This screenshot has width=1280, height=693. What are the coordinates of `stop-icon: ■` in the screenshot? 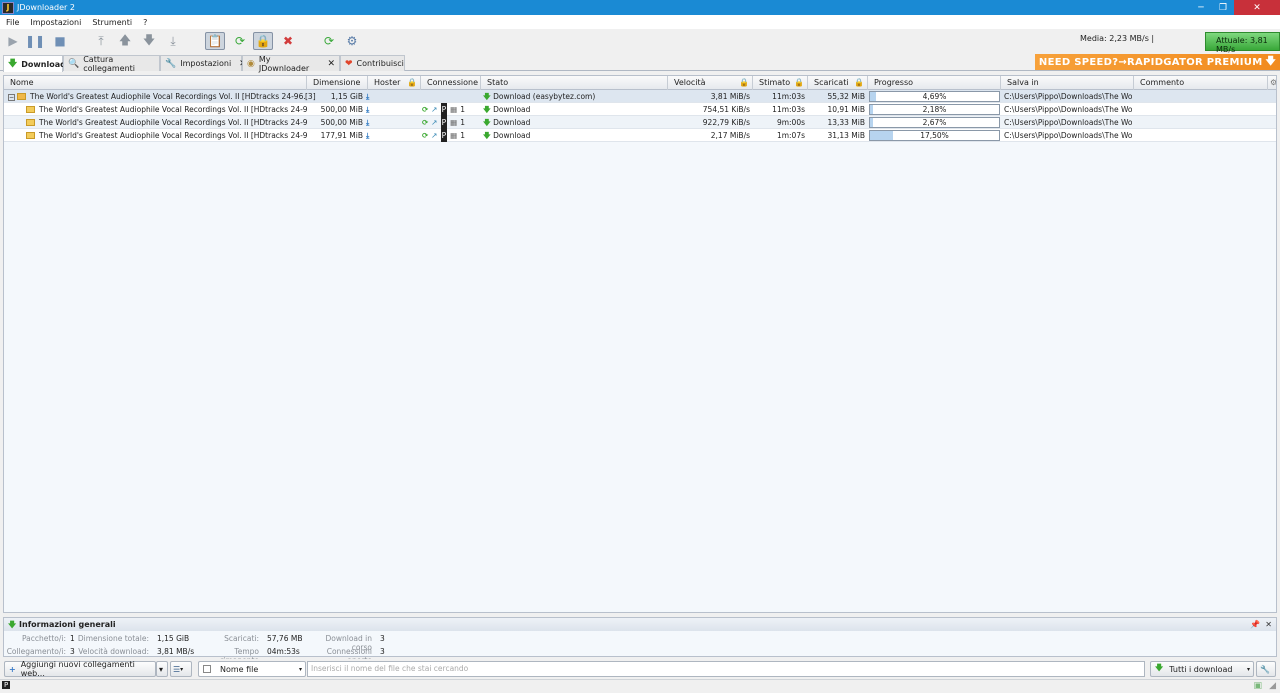 It's located at (60, 41).